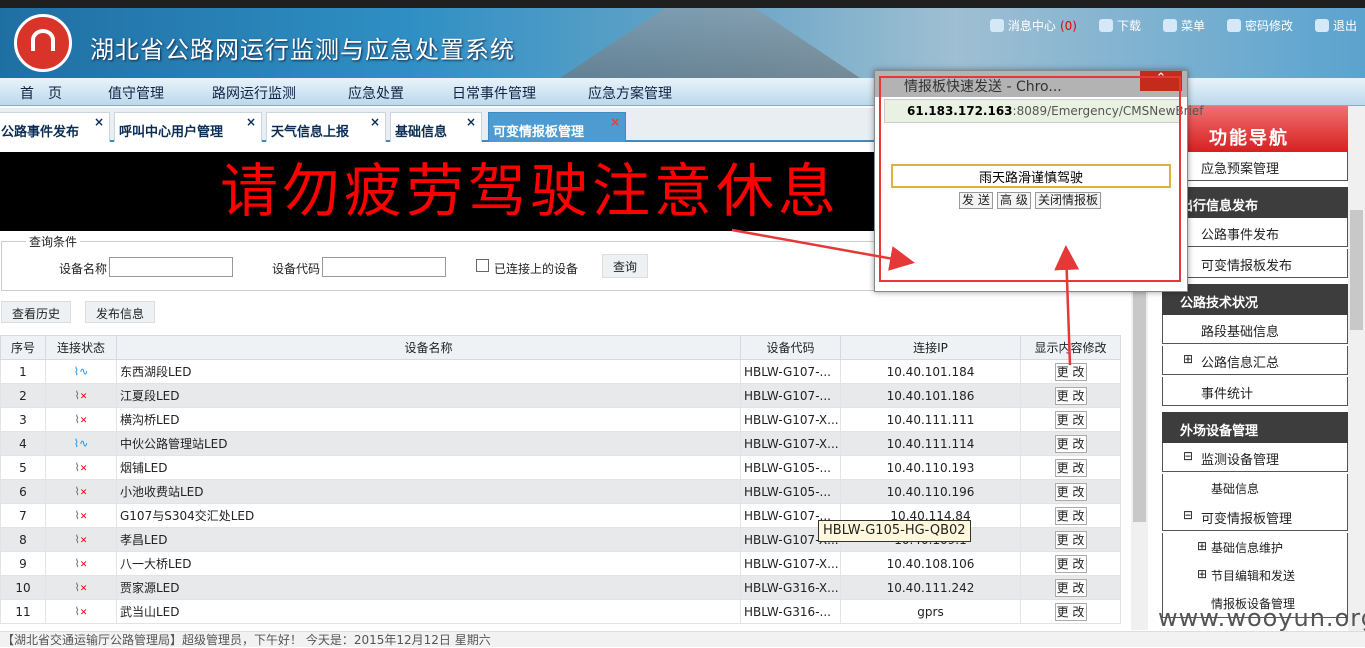 The height and width of the screenshot is (648, 1365). I want to click on col-header-update: 显示内容修改, so click(1070, 347).